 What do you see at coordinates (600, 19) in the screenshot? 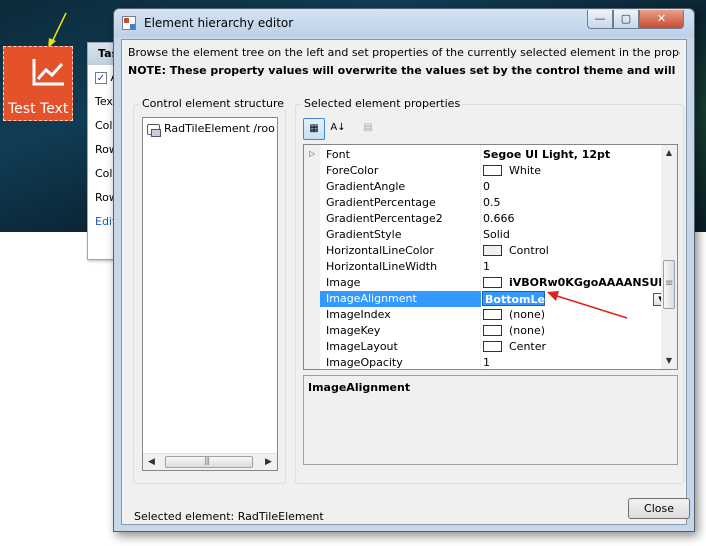
I see `minimize-button: —` at bounding box center [600, 19].